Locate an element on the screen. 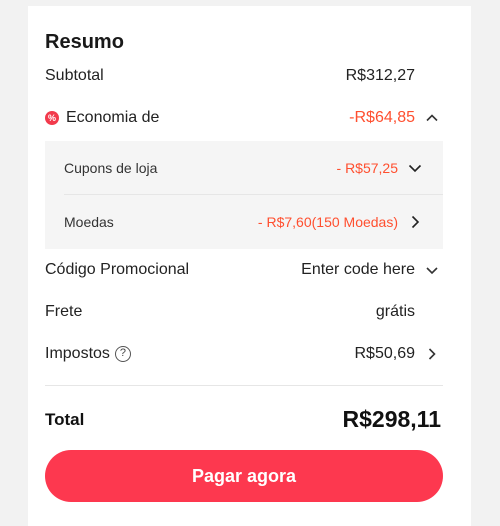 The image size is (500, 526). subtotal-label: Subtotal is located at coordinates (74, 75).